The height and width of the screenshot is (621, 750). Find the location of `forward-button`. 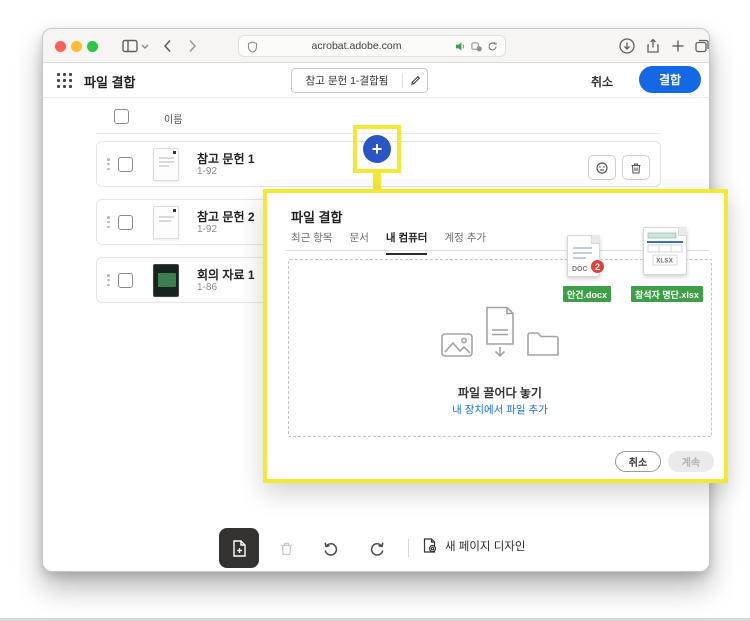

forward-button is located at coordinates (192, 46).